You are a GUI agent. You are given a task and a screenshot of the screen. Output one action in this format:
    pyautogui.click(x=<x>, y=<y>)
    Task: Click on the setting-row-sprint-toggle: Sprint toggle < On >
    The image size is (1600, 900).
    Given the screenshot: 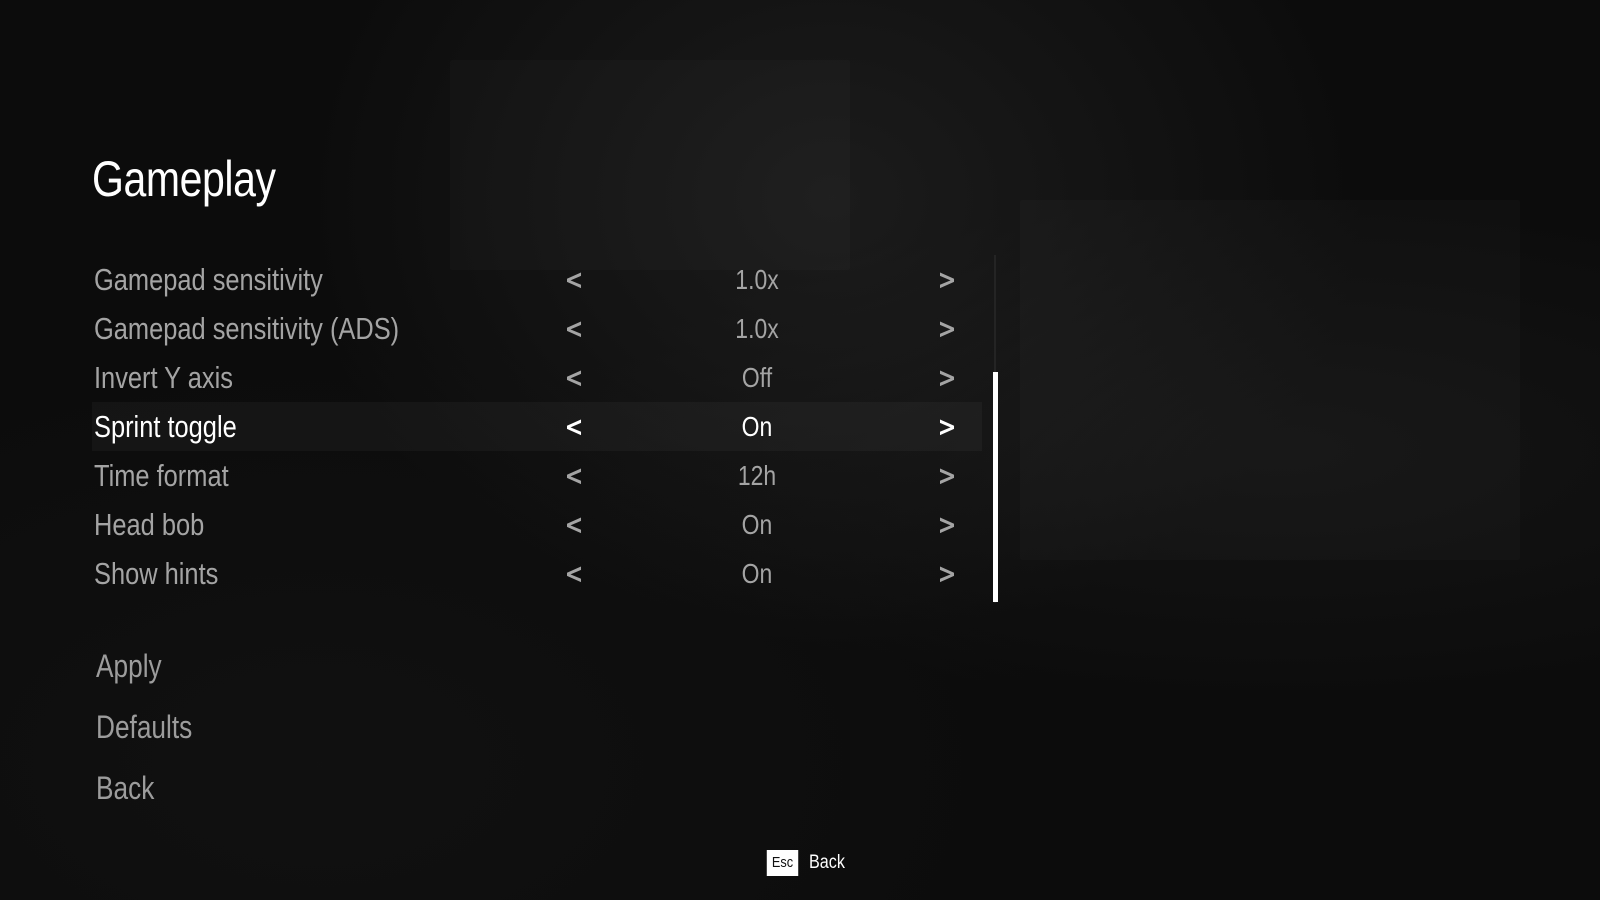 What is the action you would take?
    pyautogui.click(x=537, y=426)
    